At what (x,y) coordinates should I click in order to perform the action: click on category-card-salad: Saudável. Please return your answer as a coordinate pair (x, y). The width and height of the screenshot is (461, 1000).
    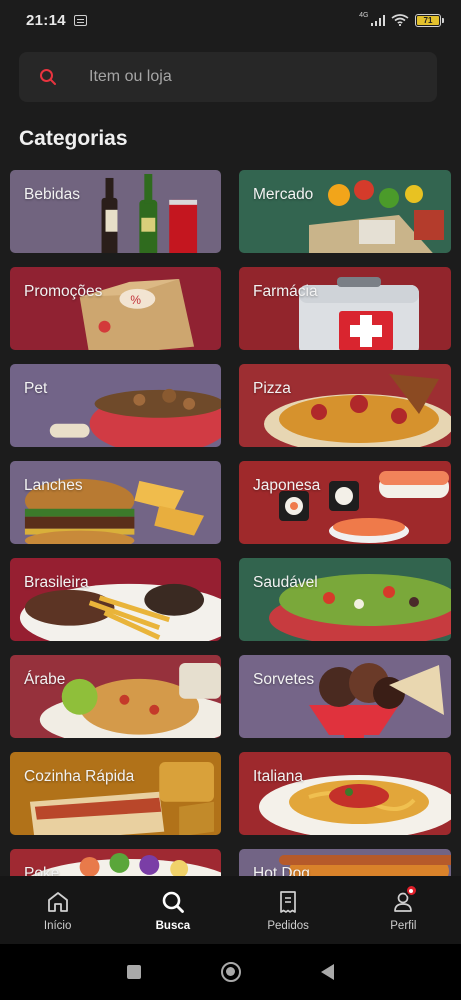
    Looking at the image, I should click on (345, 599).